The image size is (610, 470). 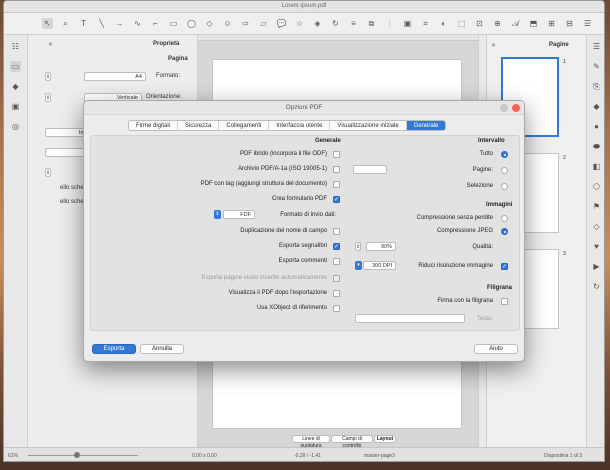 What do you see at coordinates (336, 231) in the screenshot?
I see `duplicate-field-names-checkbox` at bounding box center [336, 231].